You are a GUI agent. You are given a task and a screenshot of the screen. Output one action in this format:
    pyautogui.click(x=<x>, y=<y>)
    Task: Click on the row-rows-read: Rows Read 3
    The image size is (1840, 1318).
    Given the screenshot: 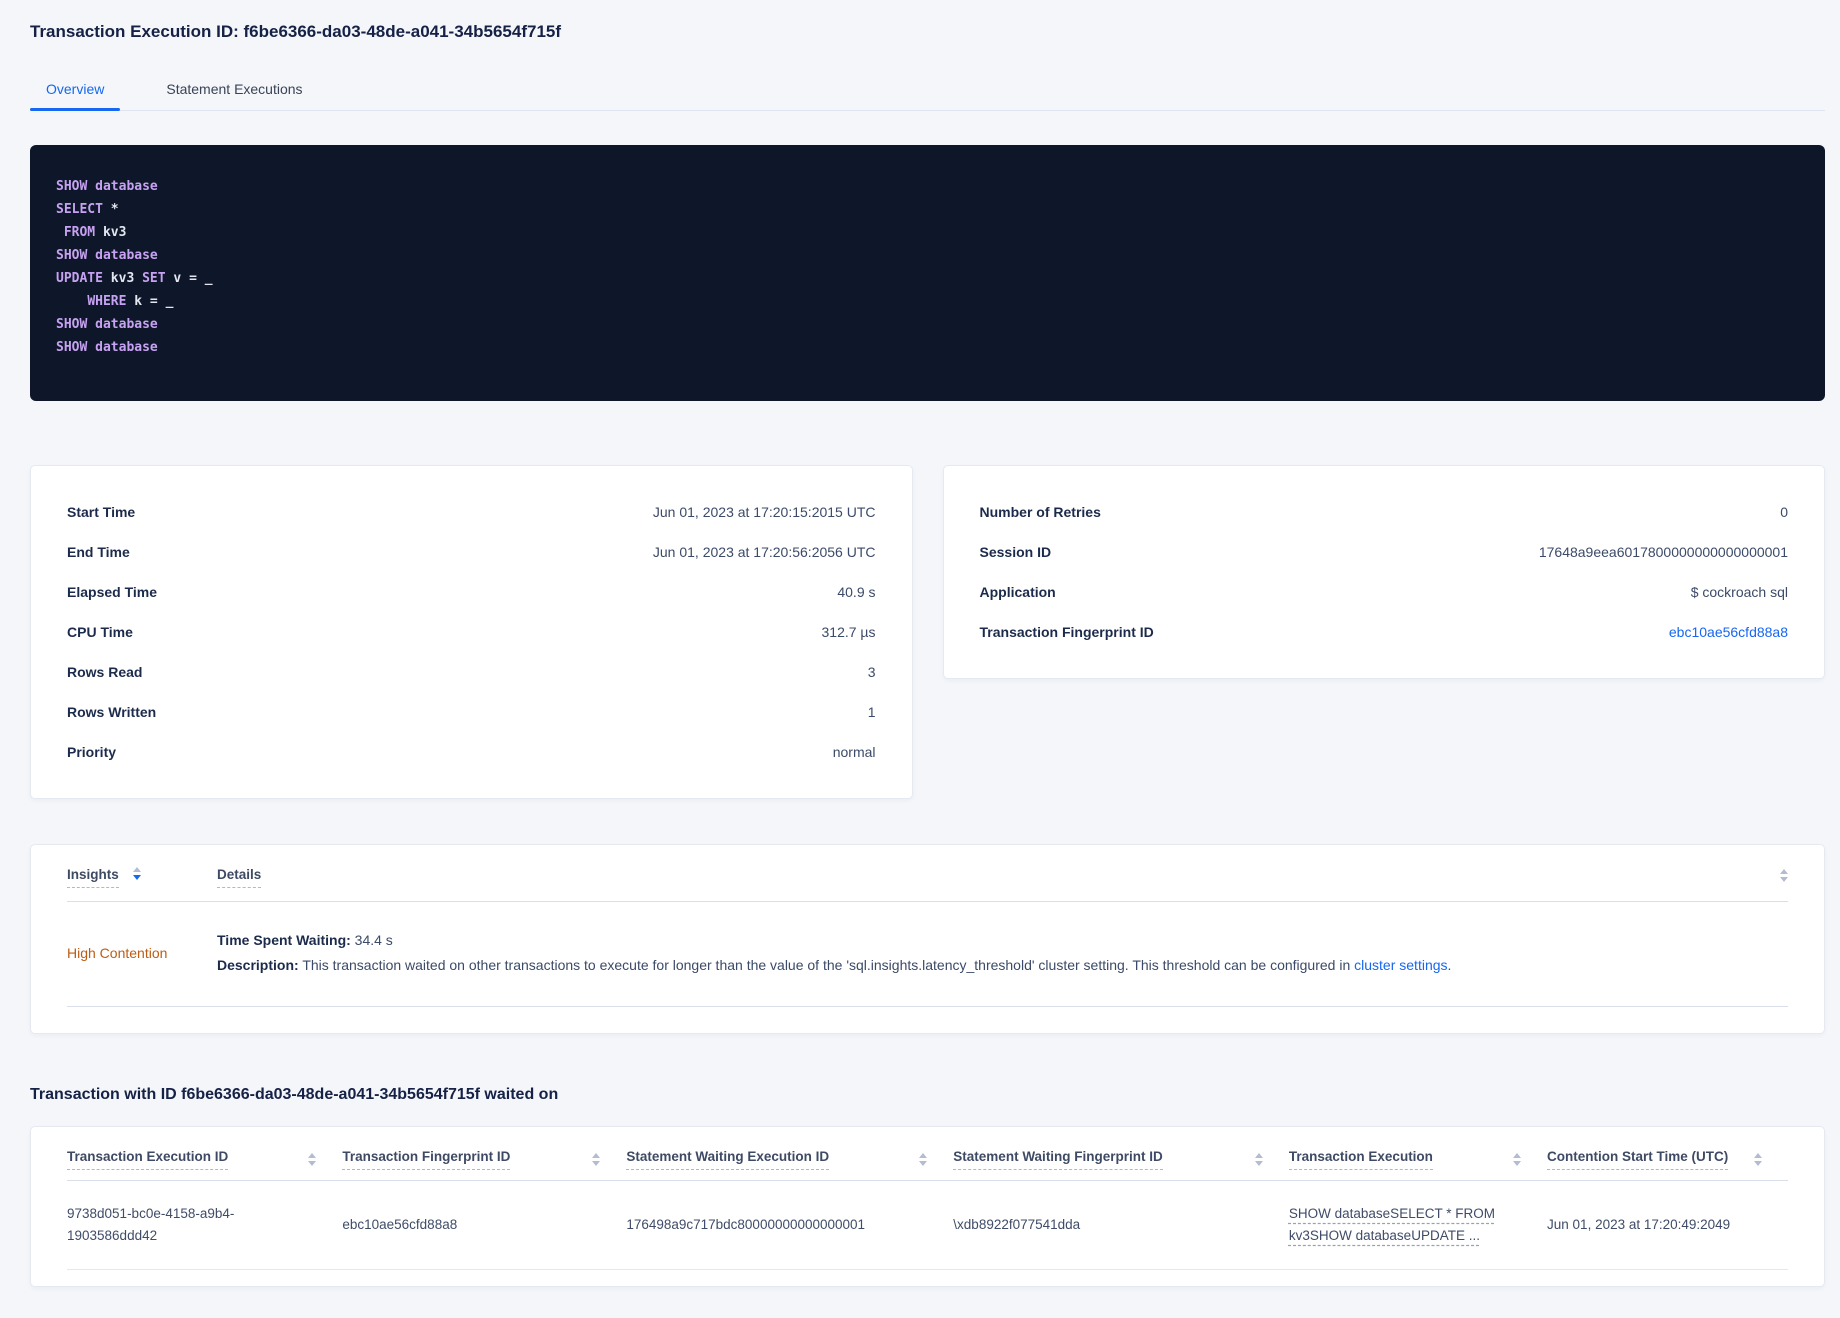 What is the action you would take?
    pyautogui.click(x=471, y=672)
    